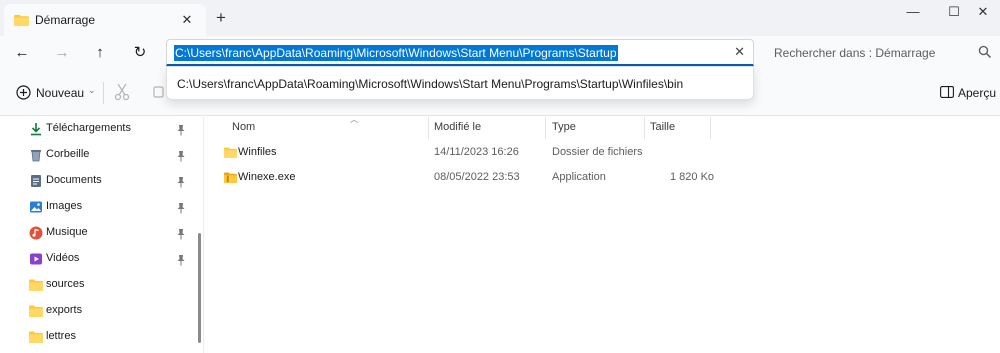  What do you see at coordinates (61, 336) in the screenshot?
I see `sidebar-item-label: lettres` at bounding box center [61, 336].